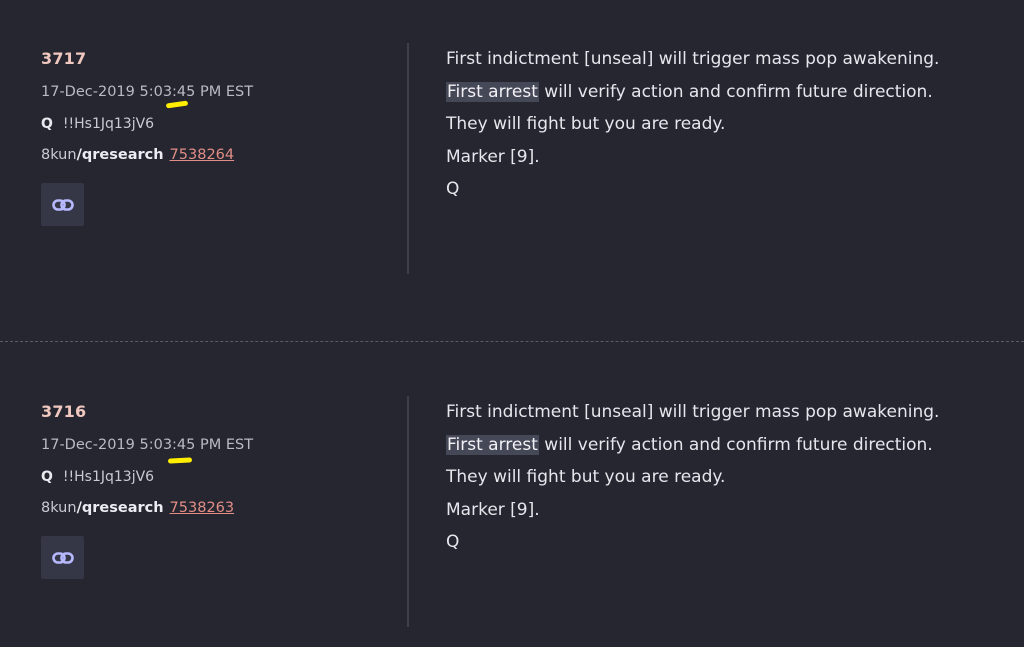  Describe the element at coordinates (64, 58) in the screenshot. I see `post-number: 3717` at that location.